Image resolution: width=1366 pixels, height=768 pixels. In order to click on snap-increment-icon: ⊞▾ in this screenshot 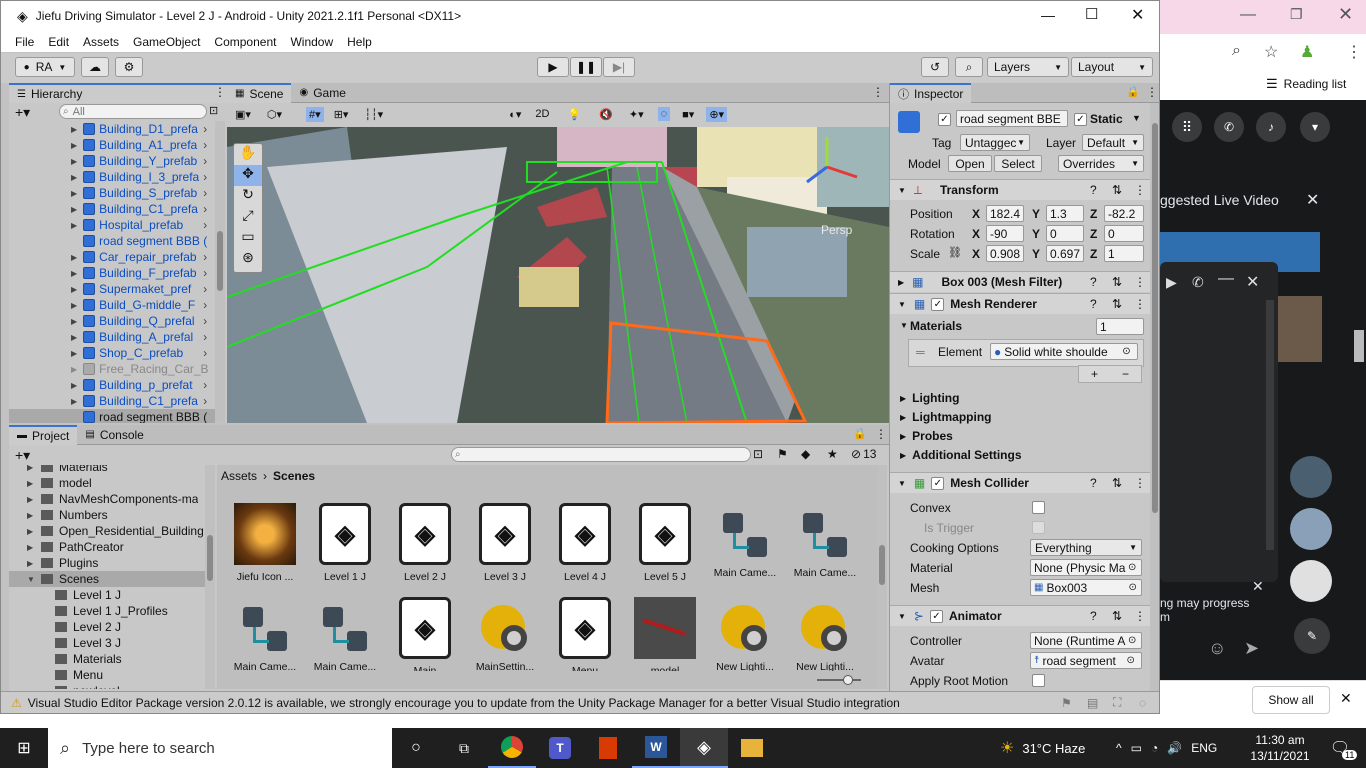, I will do `click(341, 114)`.